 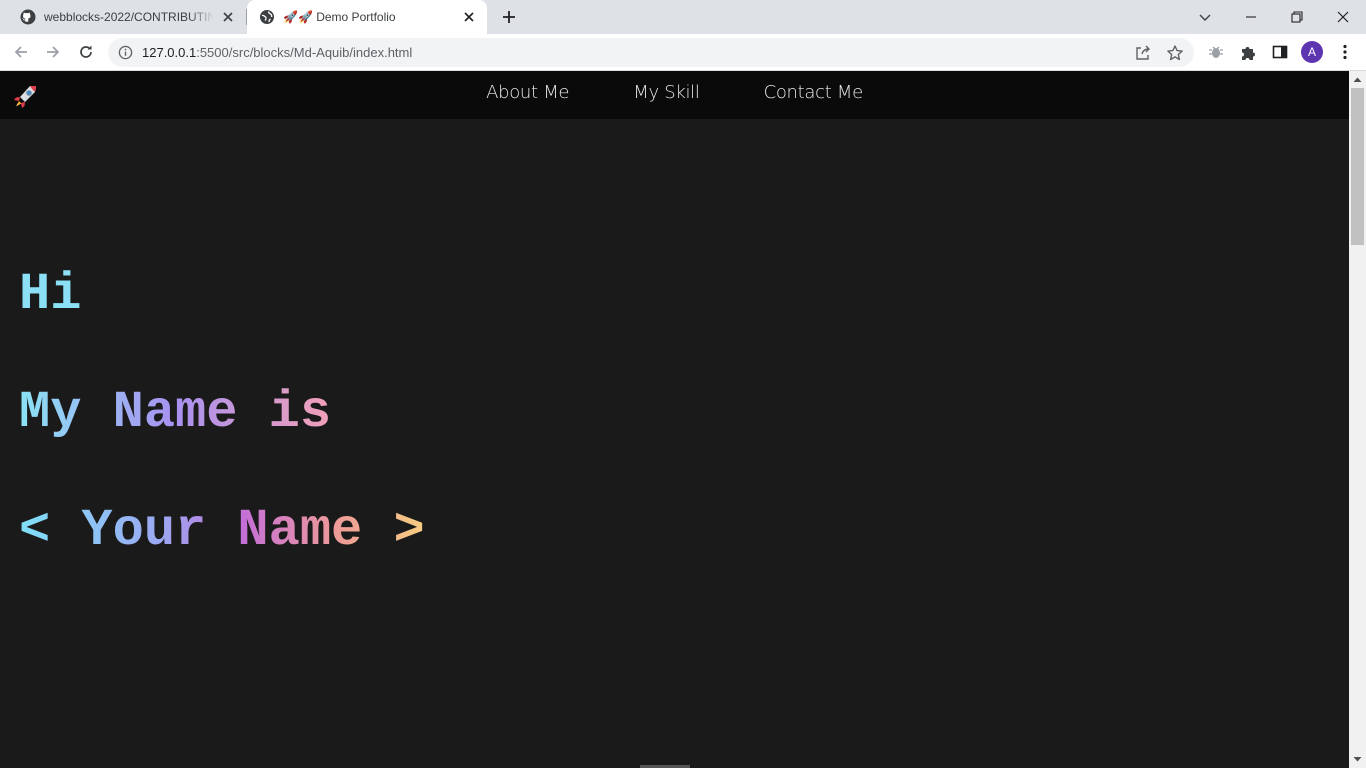 I want to click on arrow-right-icon, so click(x=53, y=52).